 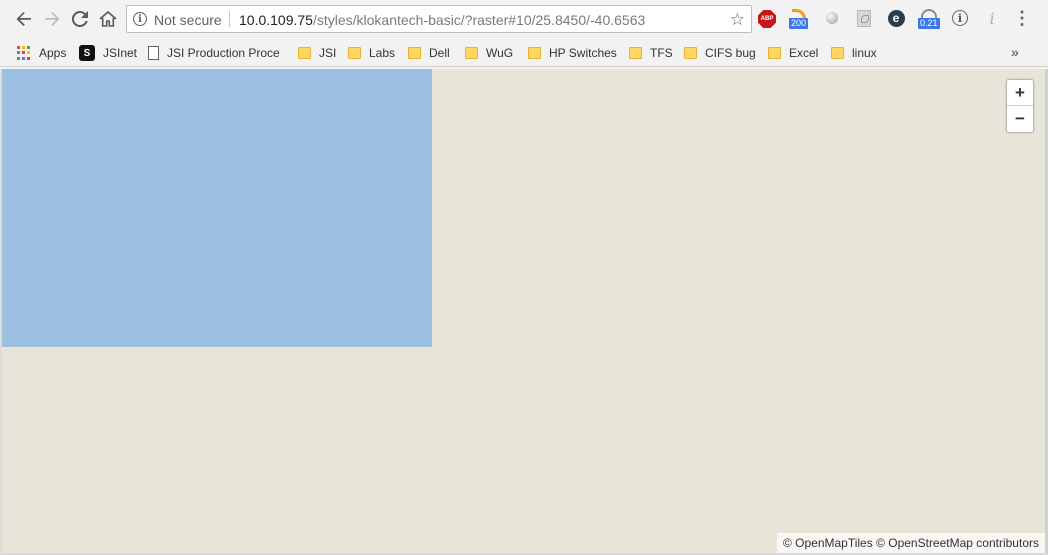 I want to click on bookmark-hp-switches: HP Switches, so click(x=572, y=53).